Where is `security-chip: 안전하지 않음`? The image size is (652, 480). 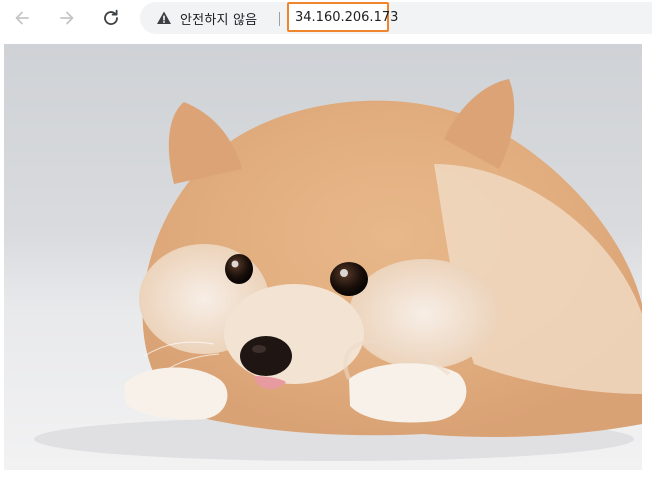 security-chip: 안전하지 않음 is located at coordinates (206, 18).